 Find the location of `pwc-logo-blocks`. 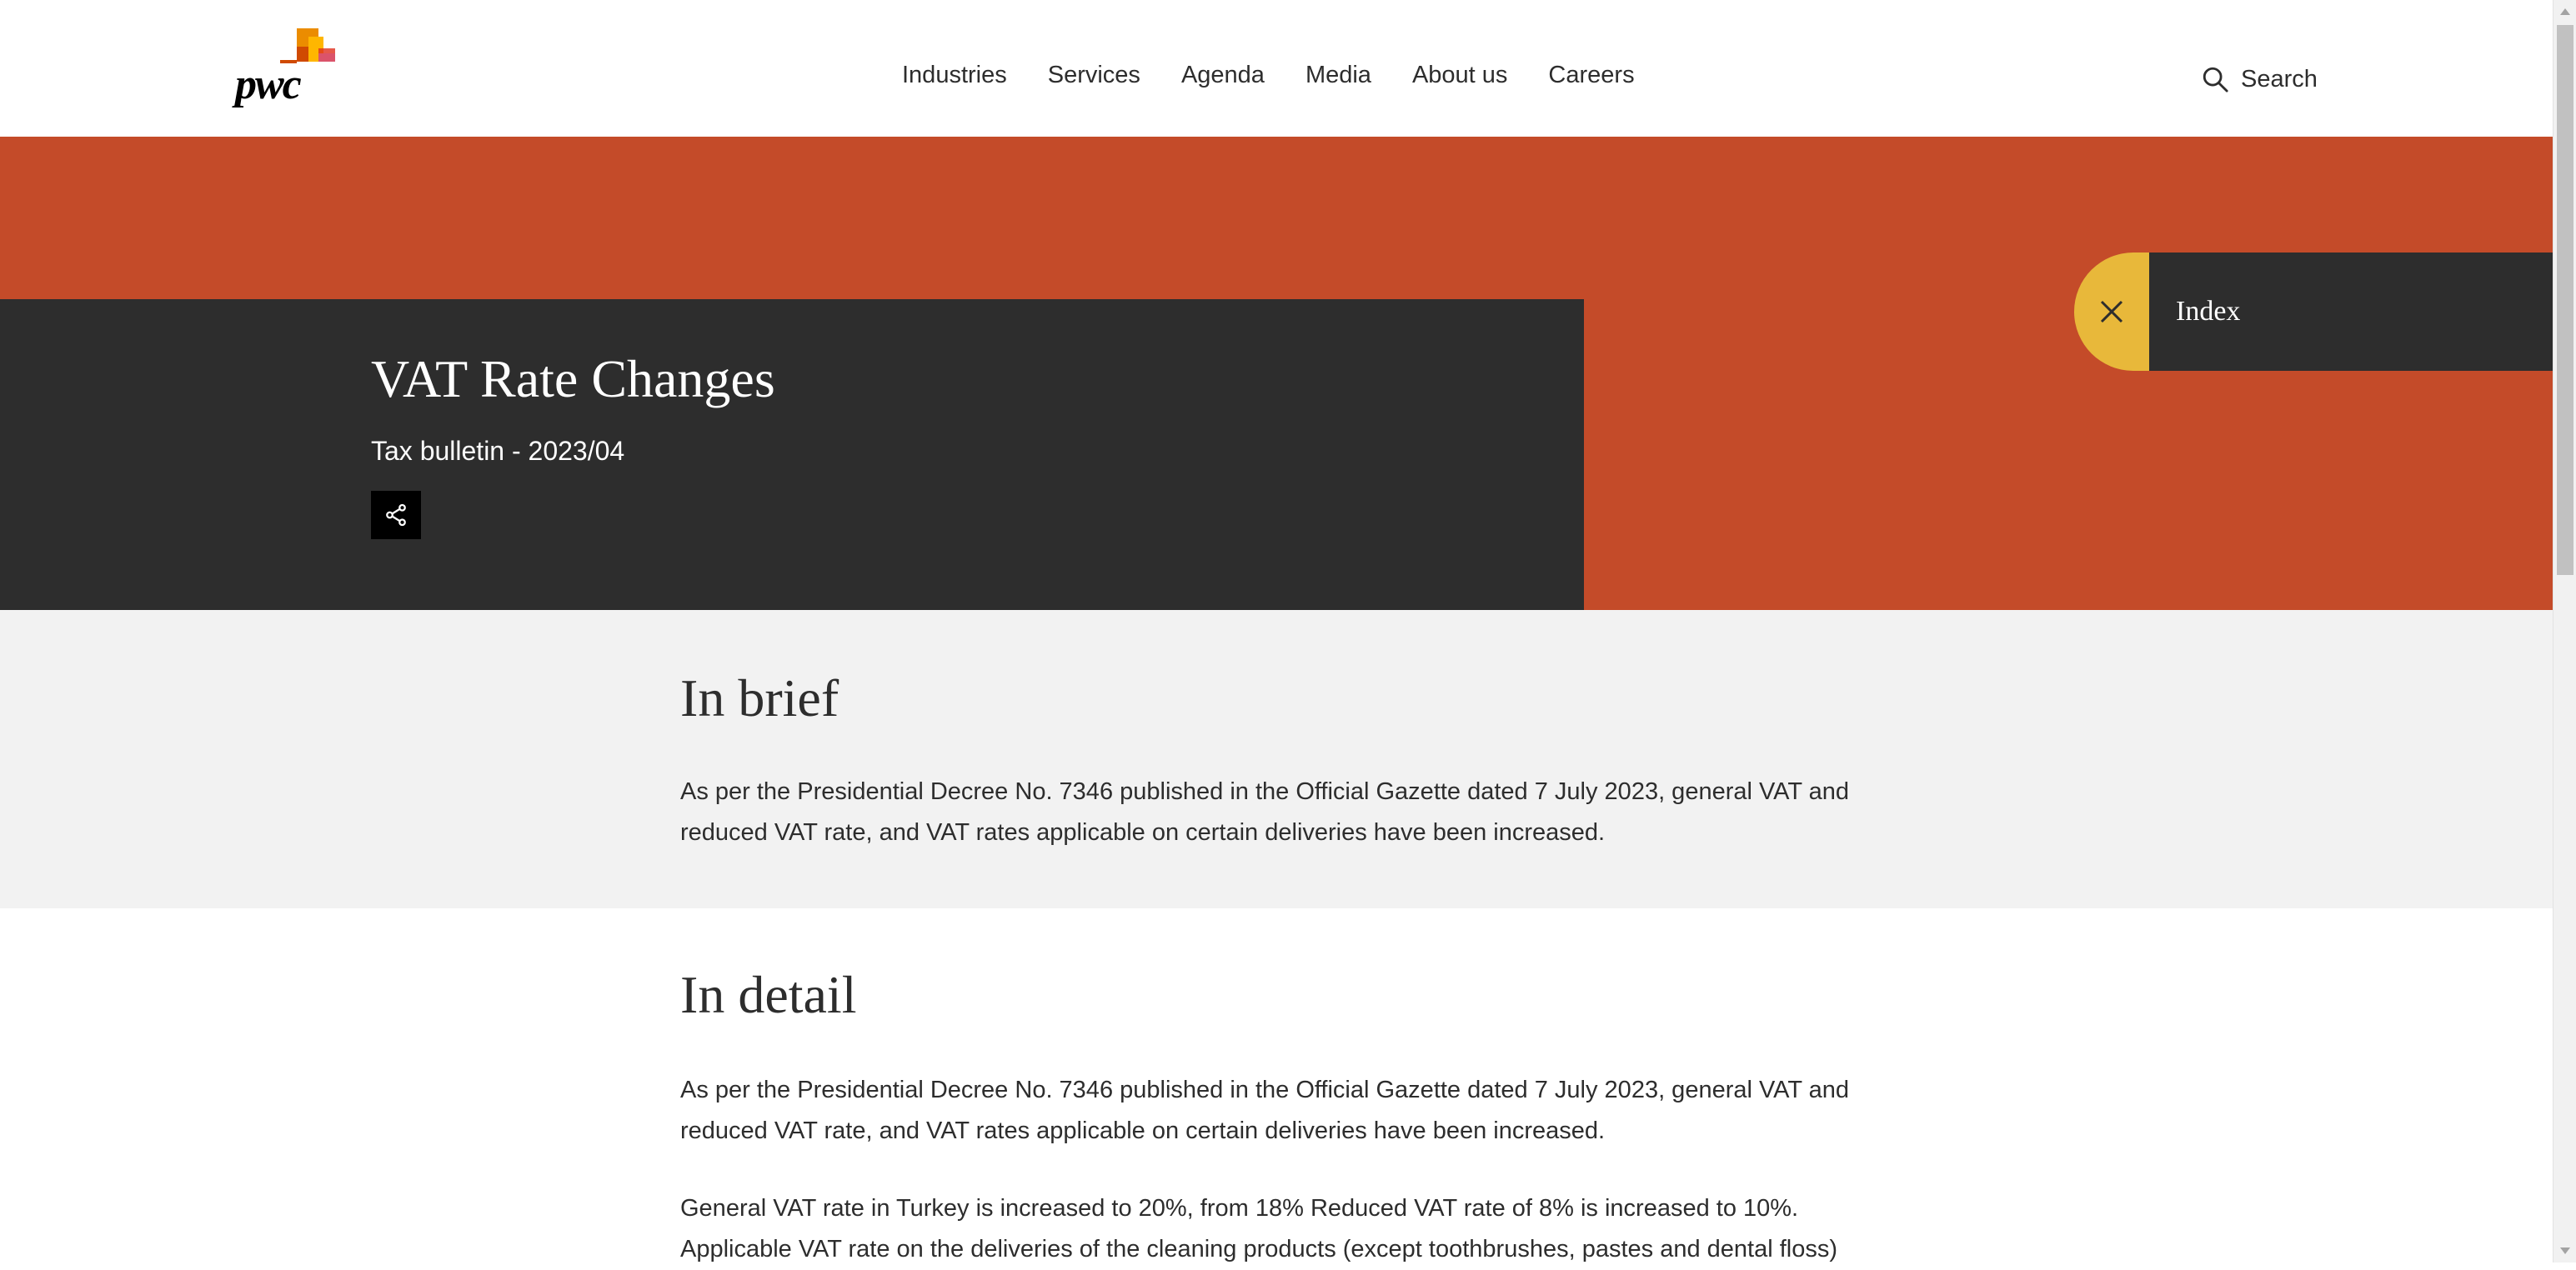

pwc-logo-blocks is located at coordinates (307, 46).